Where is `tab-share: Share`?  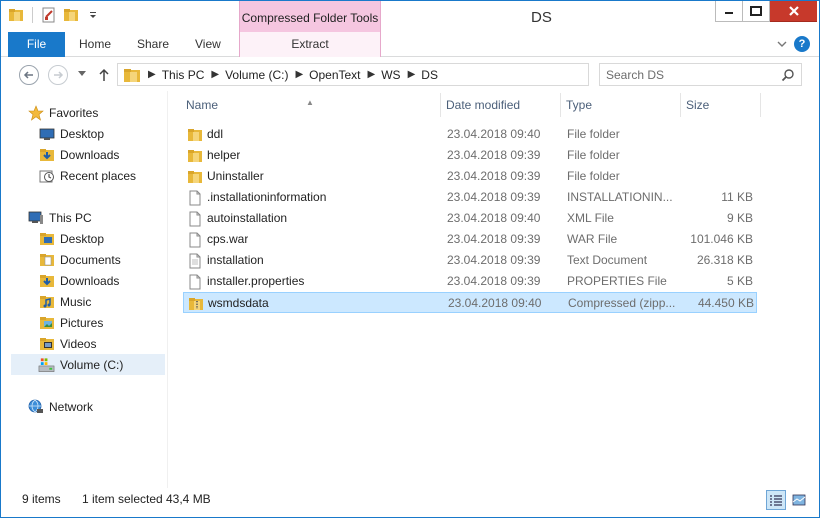 tab-share: Share is located at coordinates (153, 44).